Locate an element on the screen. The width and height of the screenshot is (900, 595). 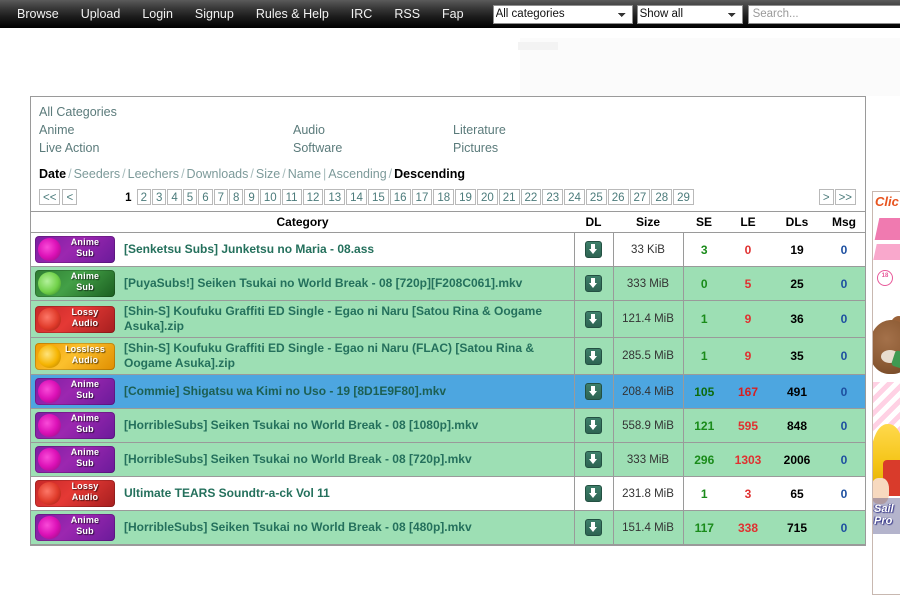
column-header-category: Category is located at coordinates (302, 222).